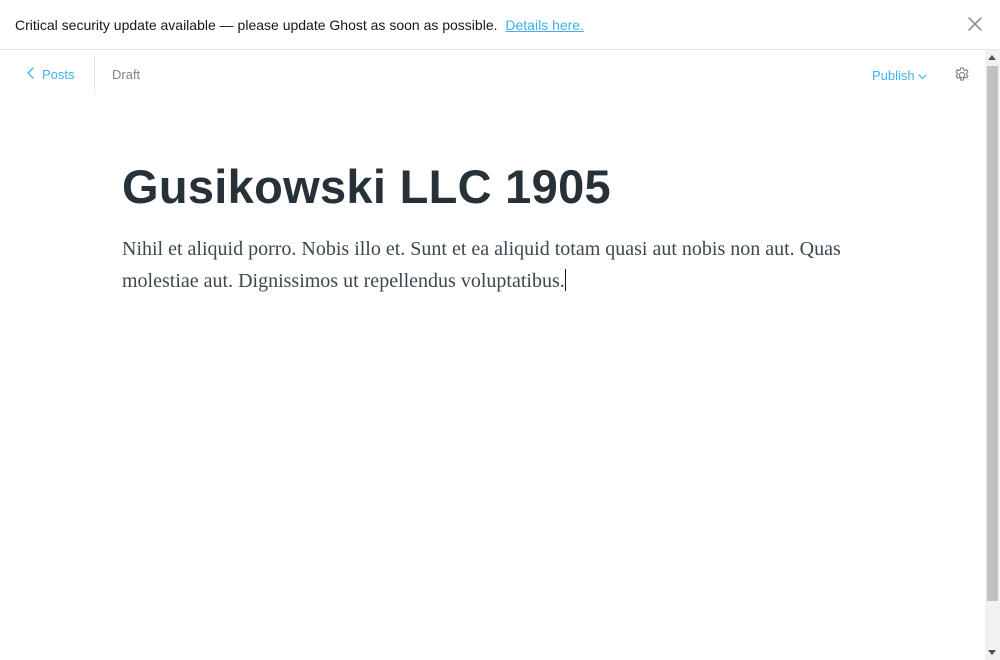 The width and height of the screenshot is (1000, 660). Describe the element at coordinates (992, 57) in the screenshot. I see `scroll-up-arrow-icon` at that location.